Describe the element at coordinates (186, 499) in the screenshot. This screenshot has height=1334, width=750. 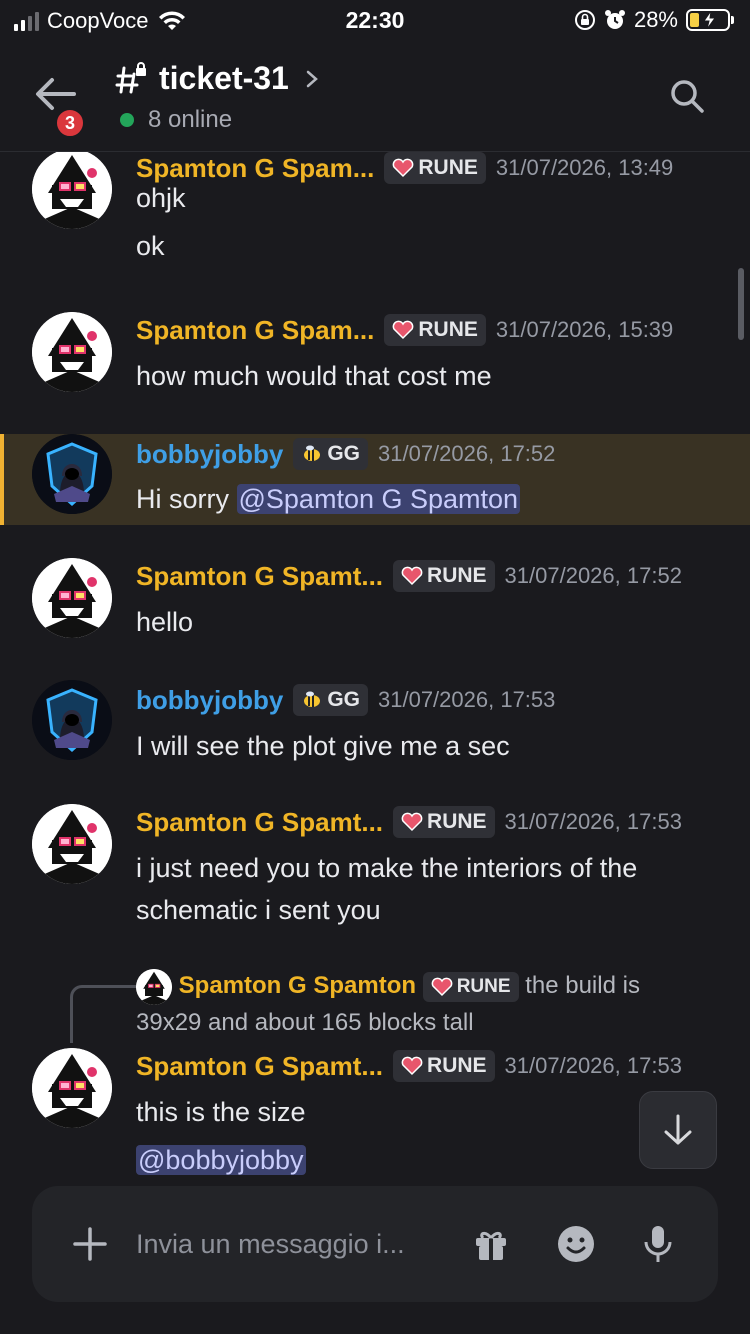
I see `message-text: Hi sorry` at that location.